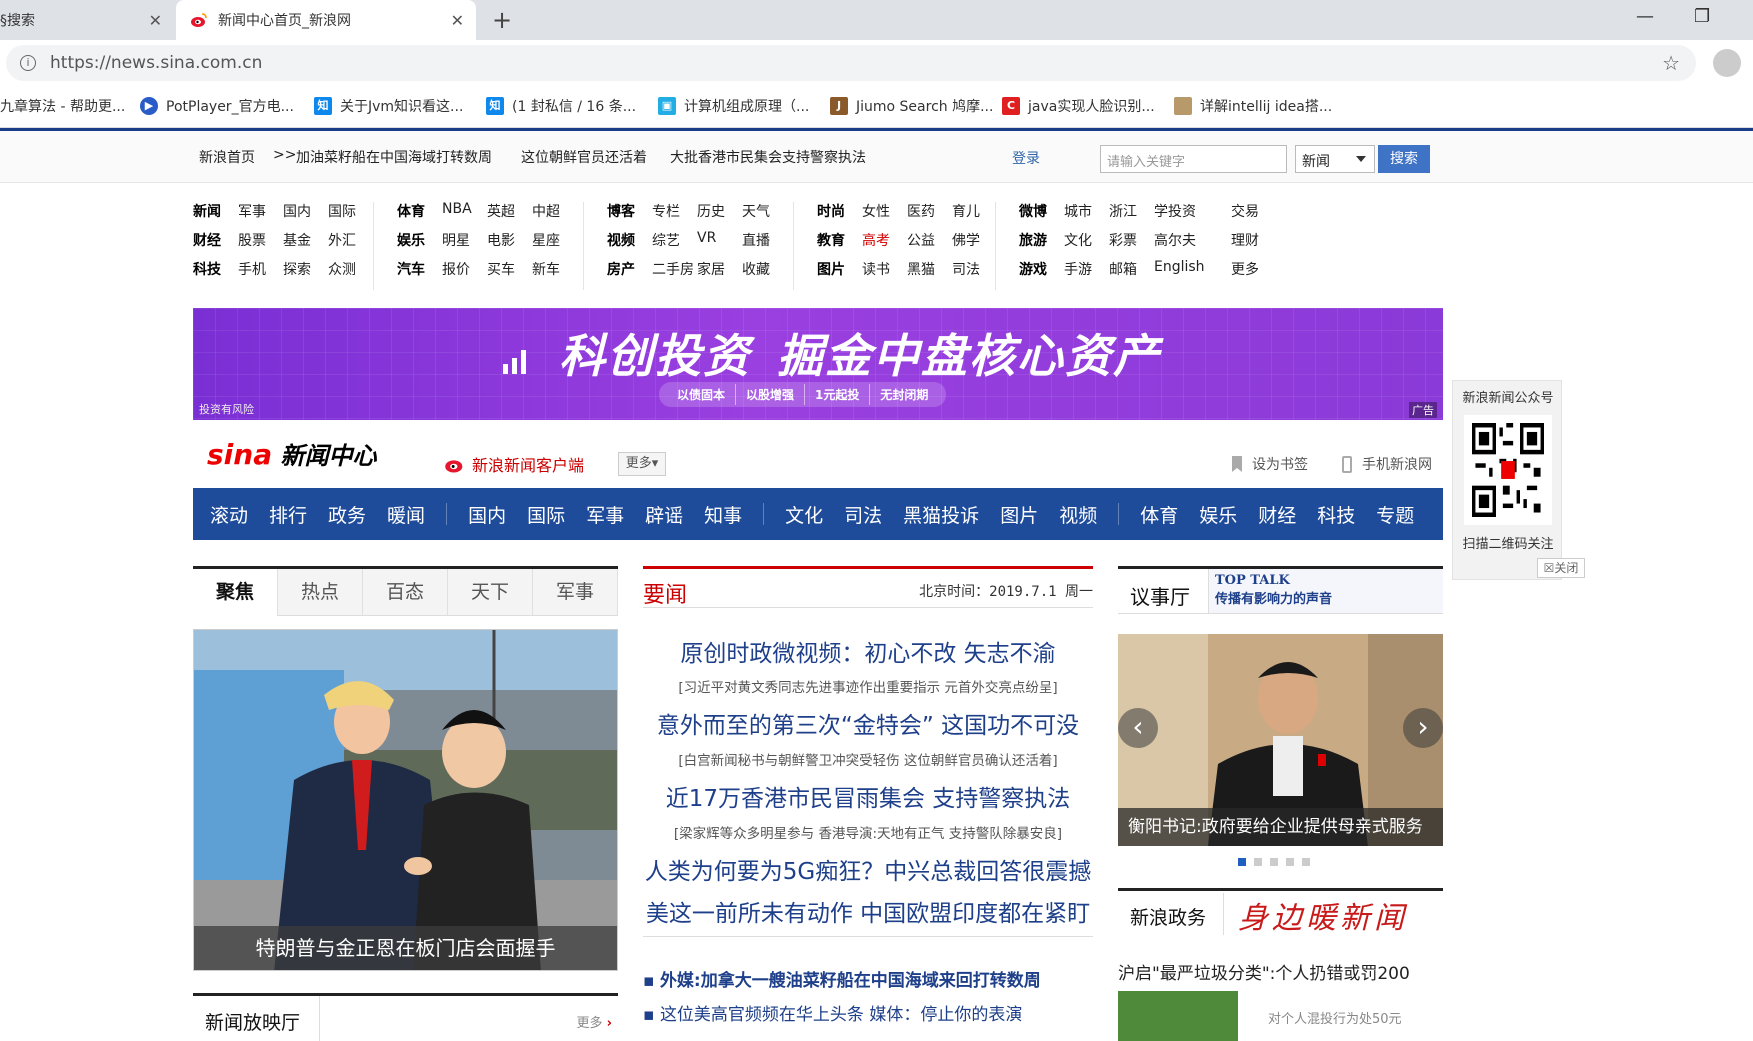  I want to click on channel-link: 游戏, so click(1033, 269).